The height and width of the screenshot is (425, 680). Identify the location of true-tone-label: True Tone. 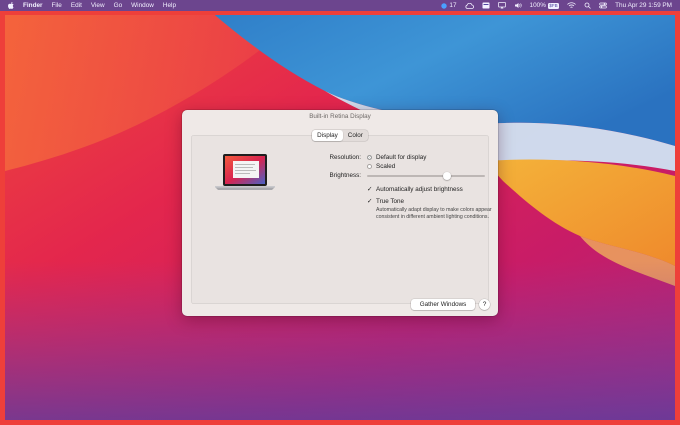
(390, 201).